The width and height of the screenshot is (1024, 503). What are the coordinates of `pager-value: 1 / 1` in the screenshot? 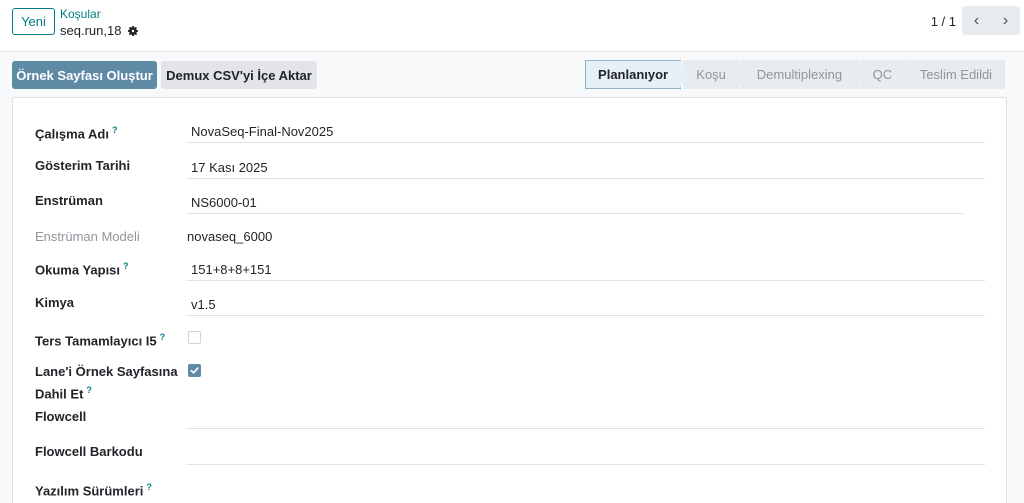 It's located at (943, 21).